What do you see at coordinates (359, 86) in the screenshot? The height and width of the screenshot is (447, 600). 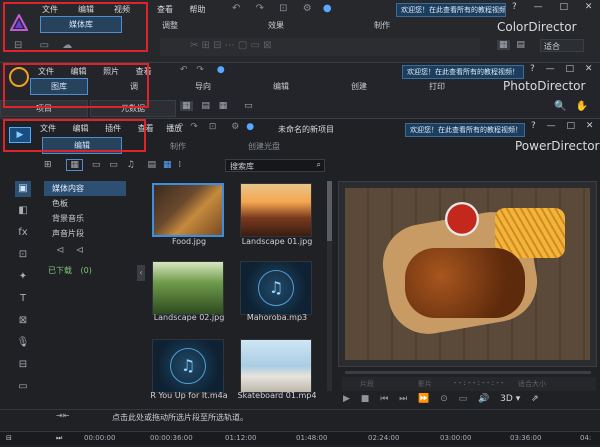 I see `tab-create: 创建` at bounding box center [359, 86].